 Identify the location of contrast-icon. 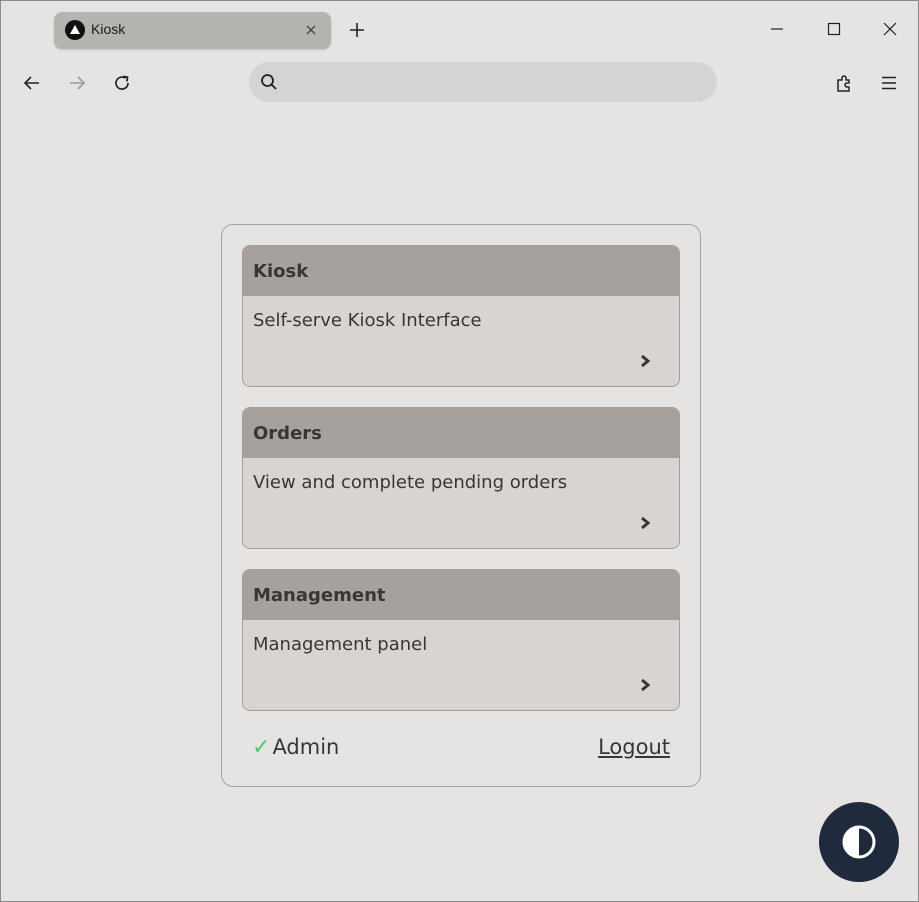
(859, 842).